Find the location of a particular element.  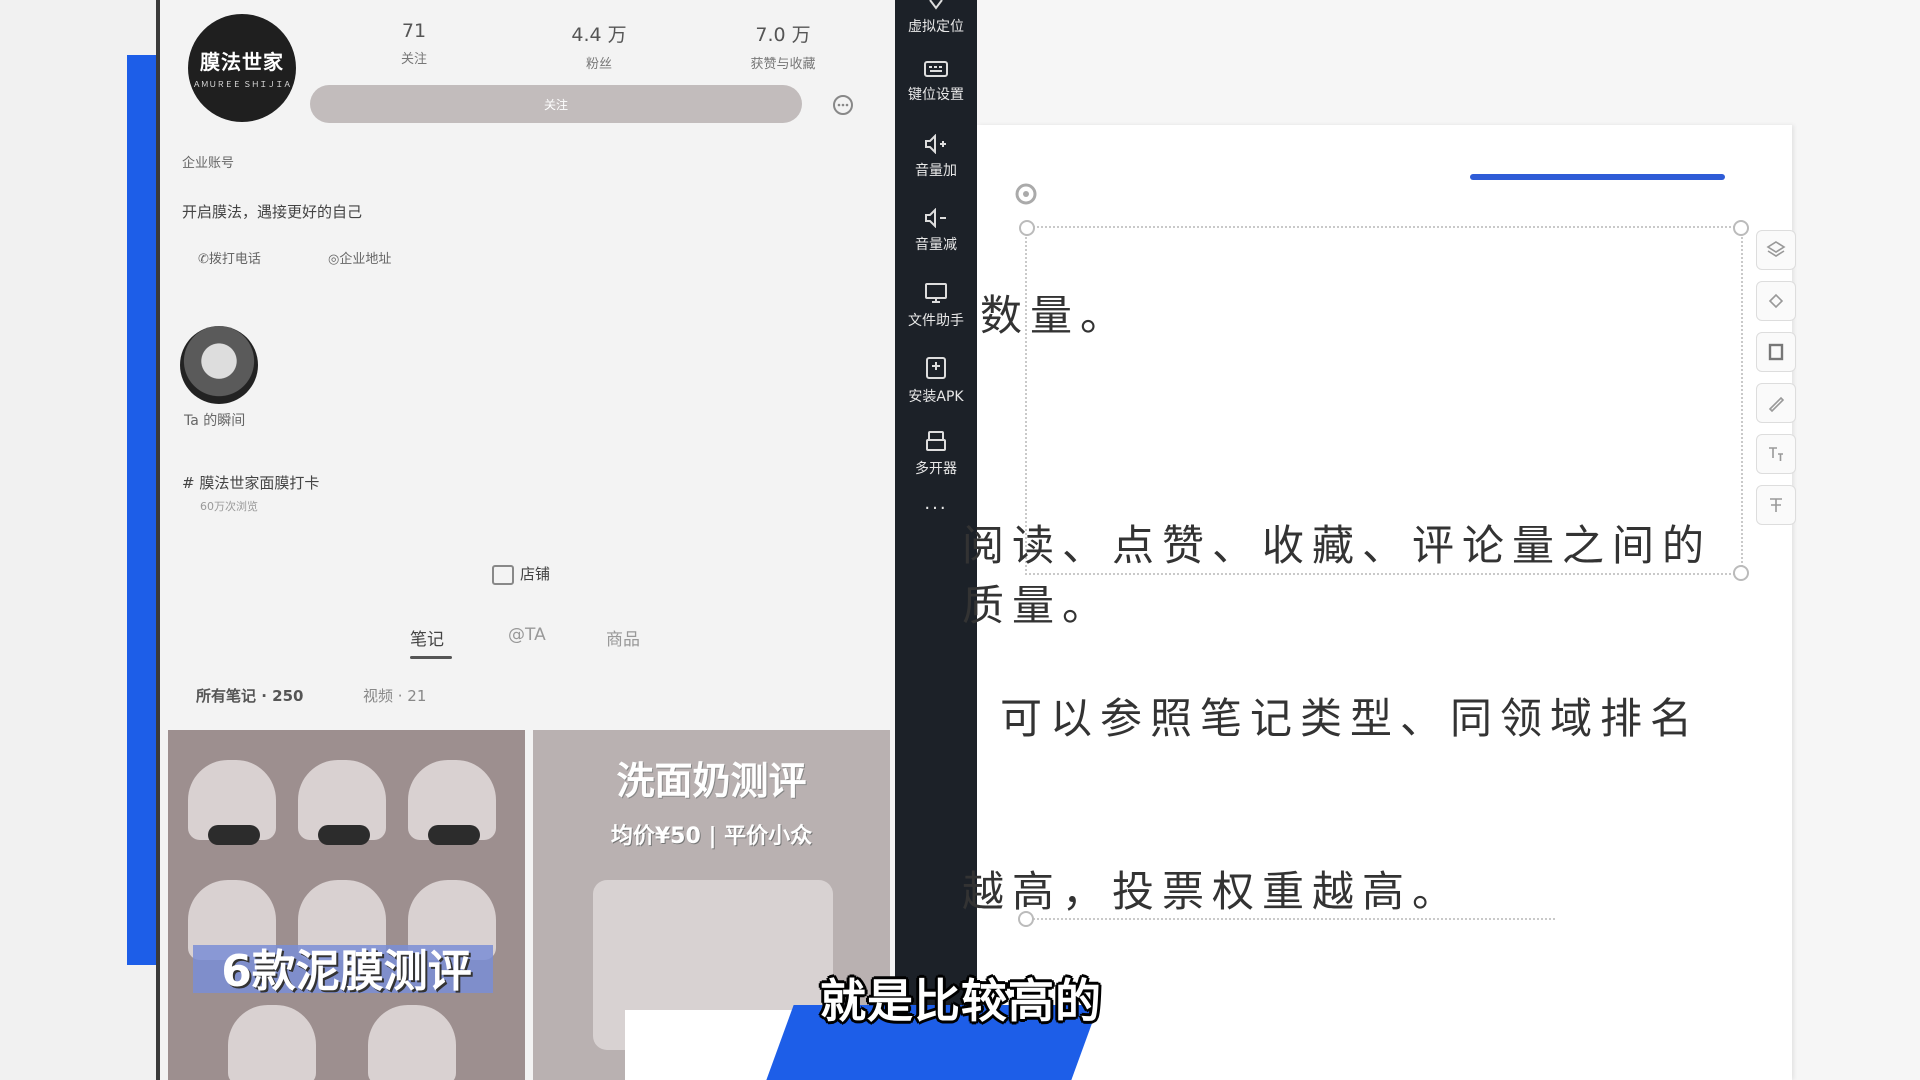

font-icon is located at coordinates (1776, 505).